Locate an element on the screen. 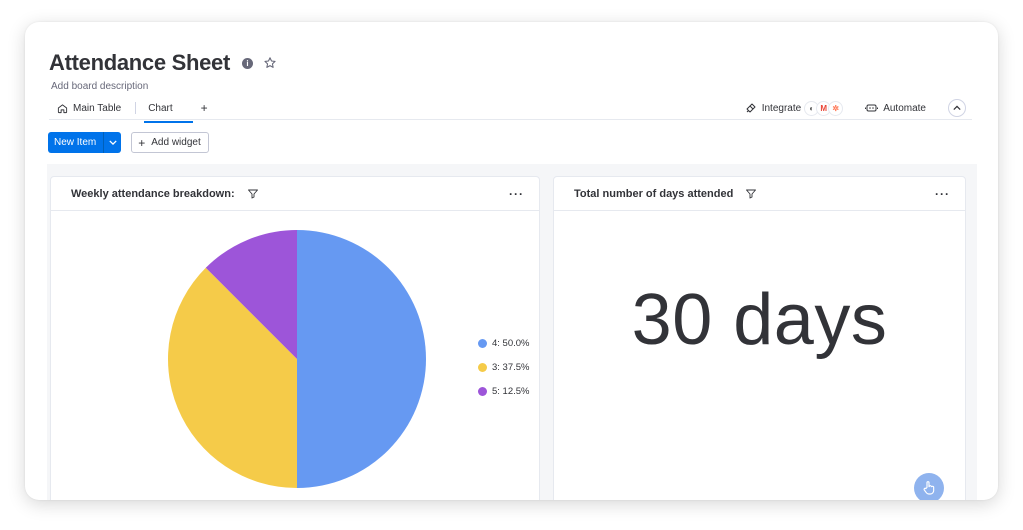 The width and height of the screenshot is (1023, 530). integrate-button: Integrate ◐ M ✲ is located at coordinates (794, 108).